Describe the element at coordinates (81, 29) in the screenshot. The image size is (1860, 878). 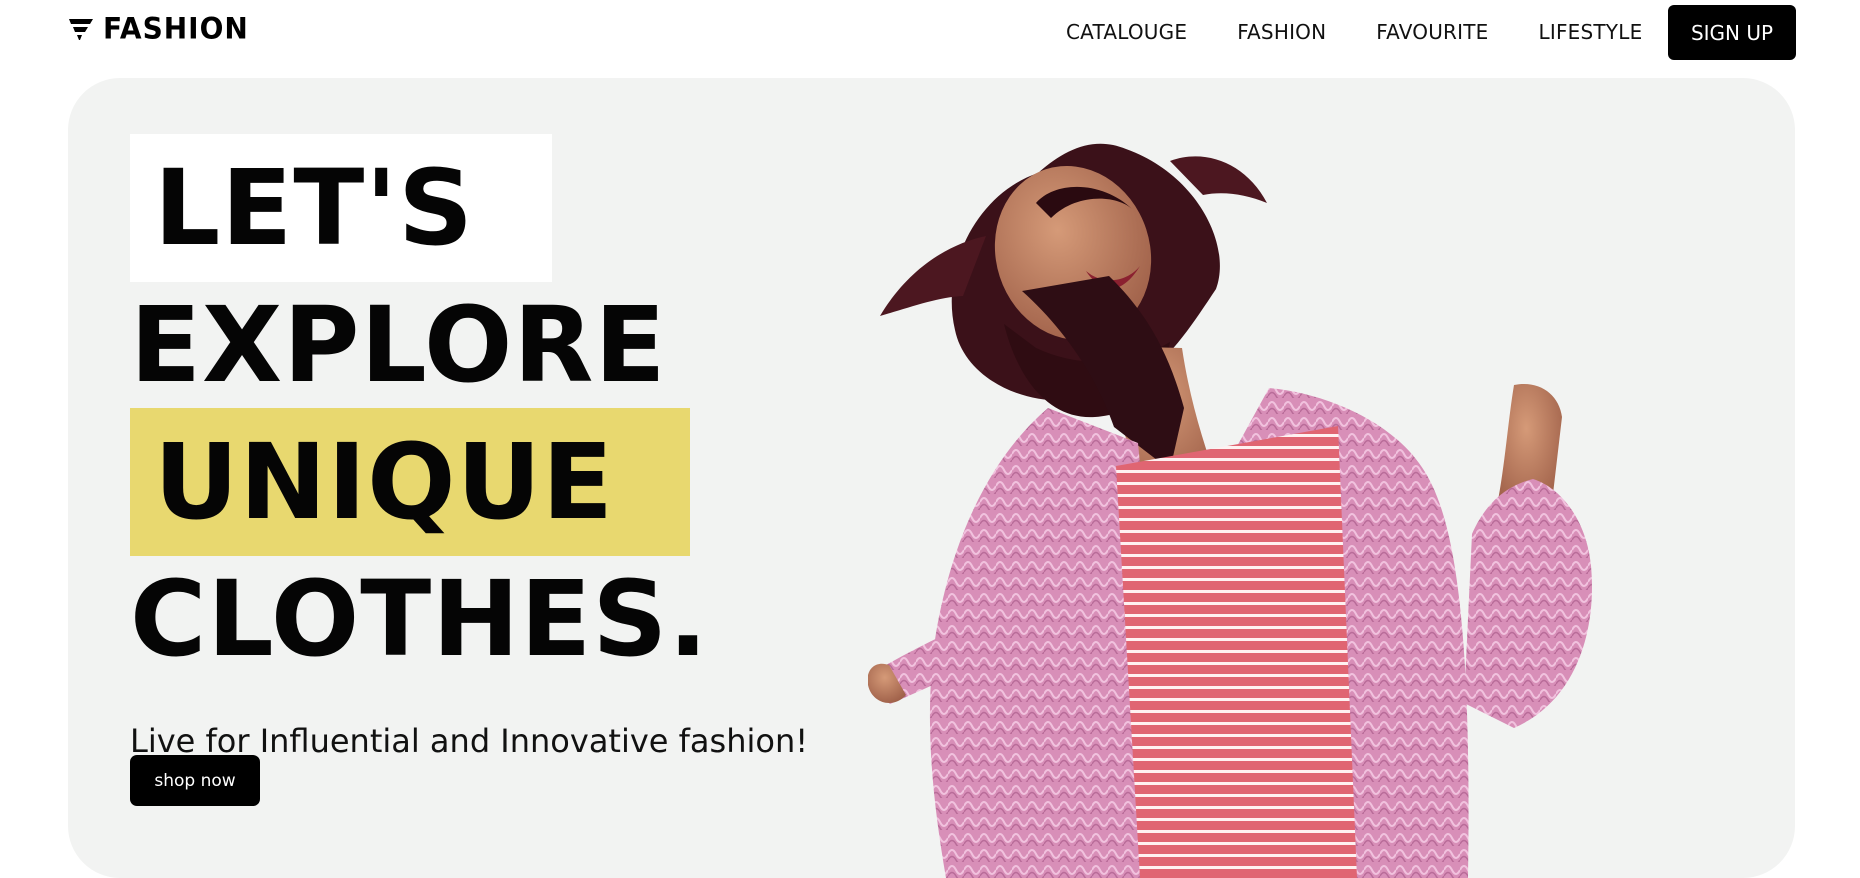
I see `logo-icon` at that location.